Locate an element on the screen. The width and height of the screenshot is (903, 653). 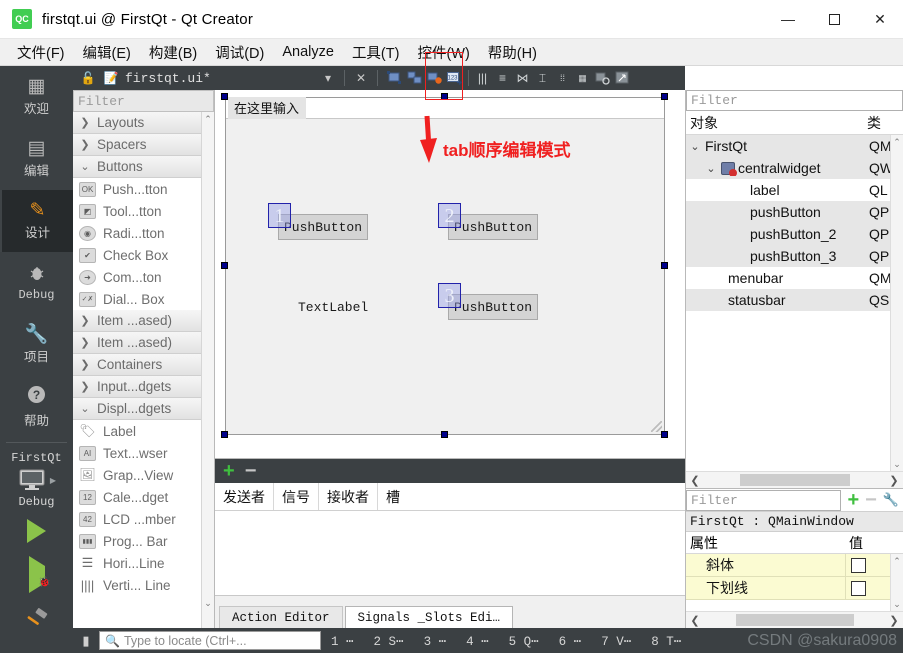
column-class: 类 is located at coordinates (885, 123).